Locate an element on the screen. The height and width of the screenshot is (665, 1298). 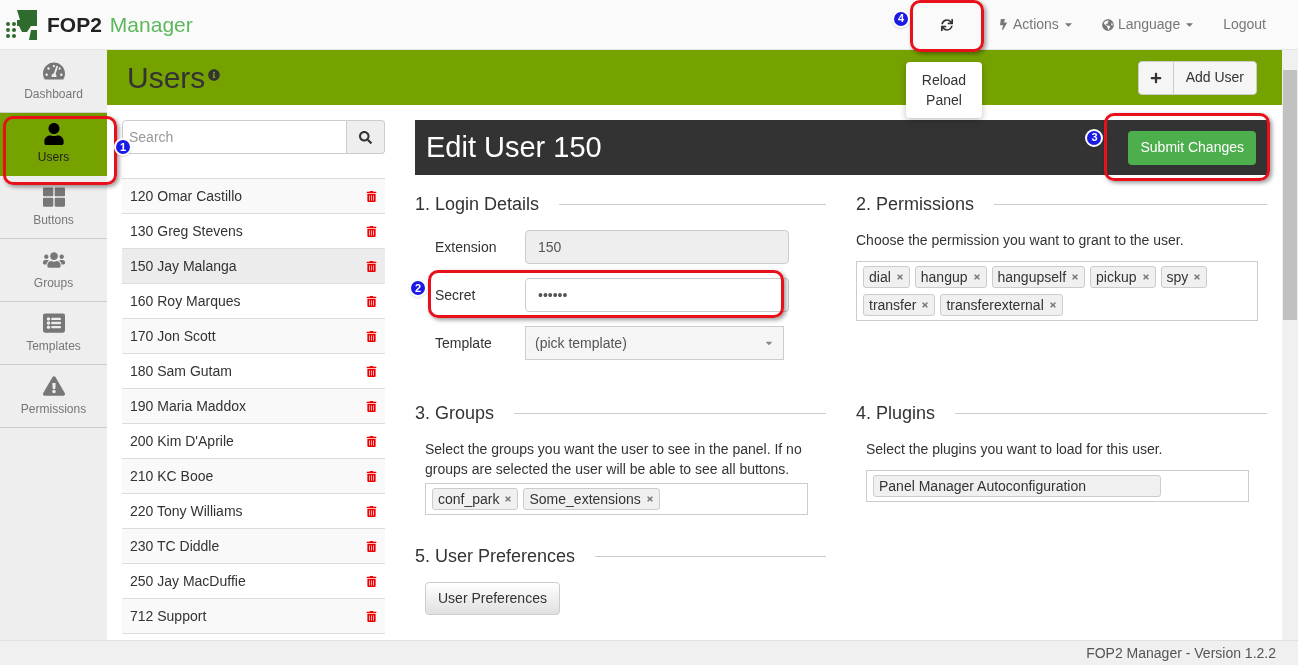
tag-label: hangupself is located at coordinates (1032, 277).